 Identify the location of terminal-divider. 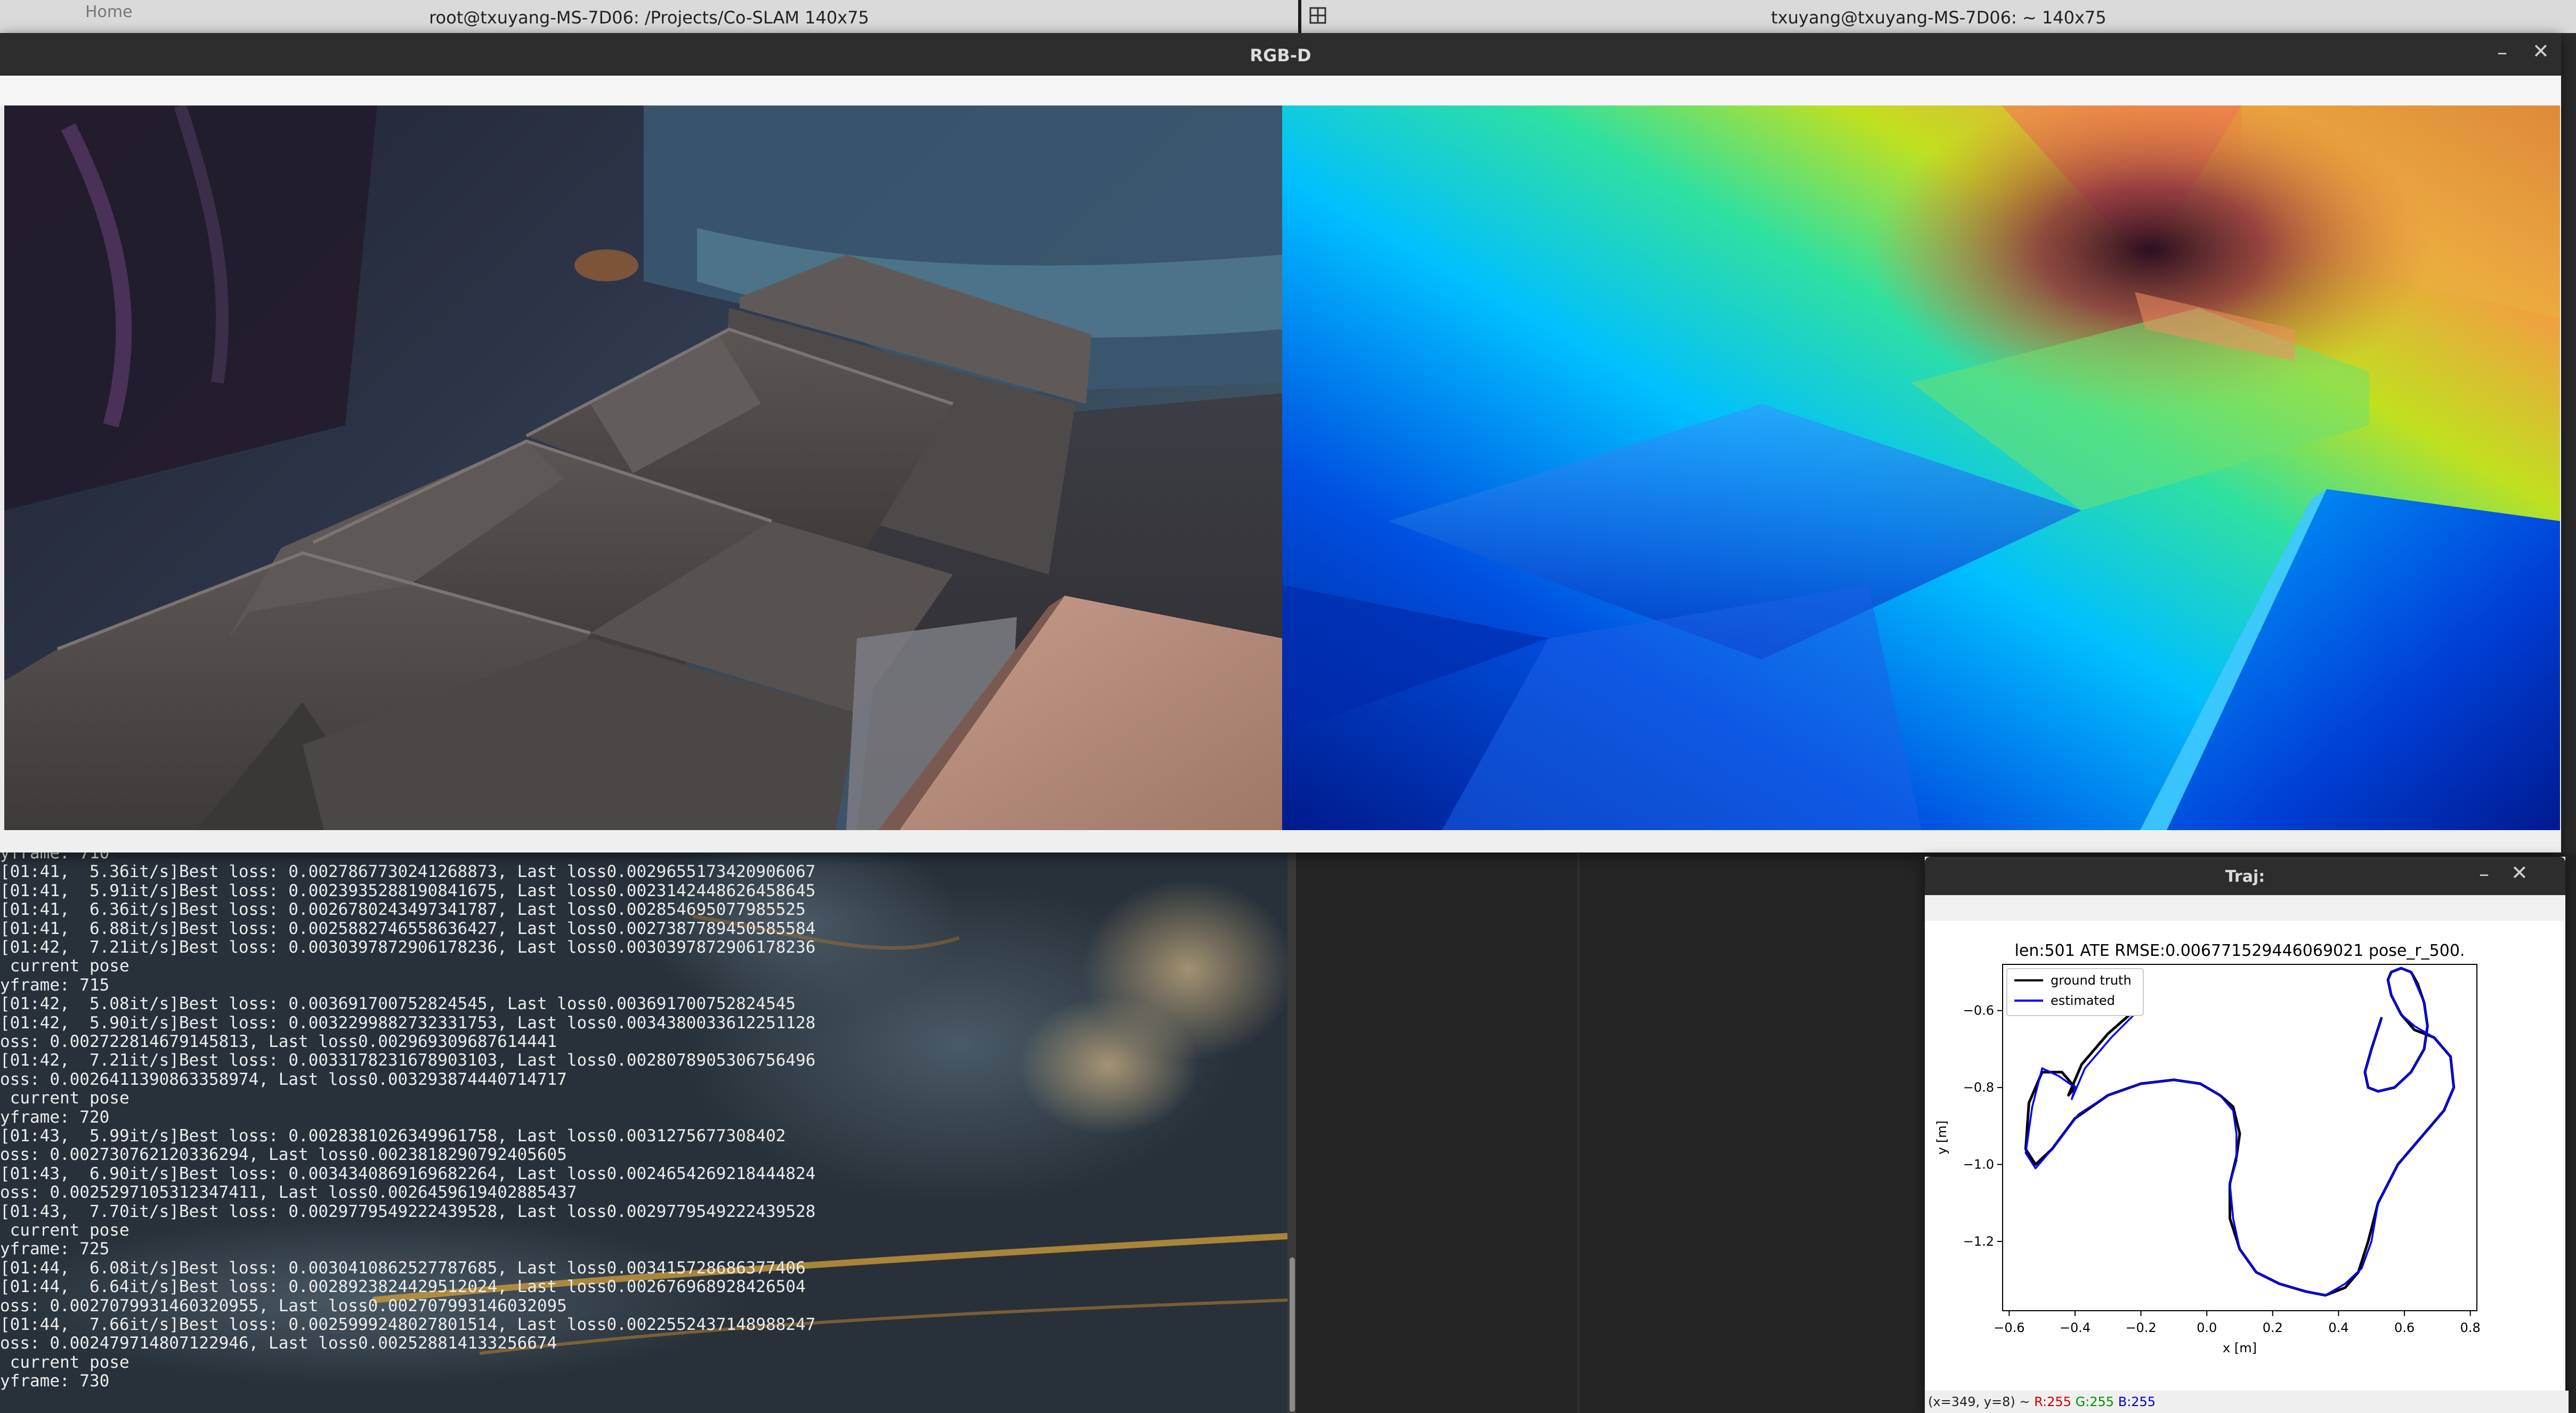
(1578, 1132).